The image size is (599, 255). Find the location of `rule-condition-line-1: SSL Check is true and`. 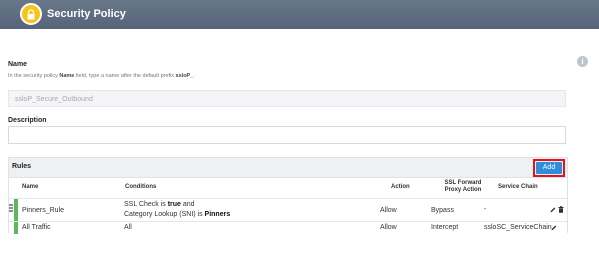

rule-condition-line-1: SSL Check is true and is located at coordinates (159, 204).